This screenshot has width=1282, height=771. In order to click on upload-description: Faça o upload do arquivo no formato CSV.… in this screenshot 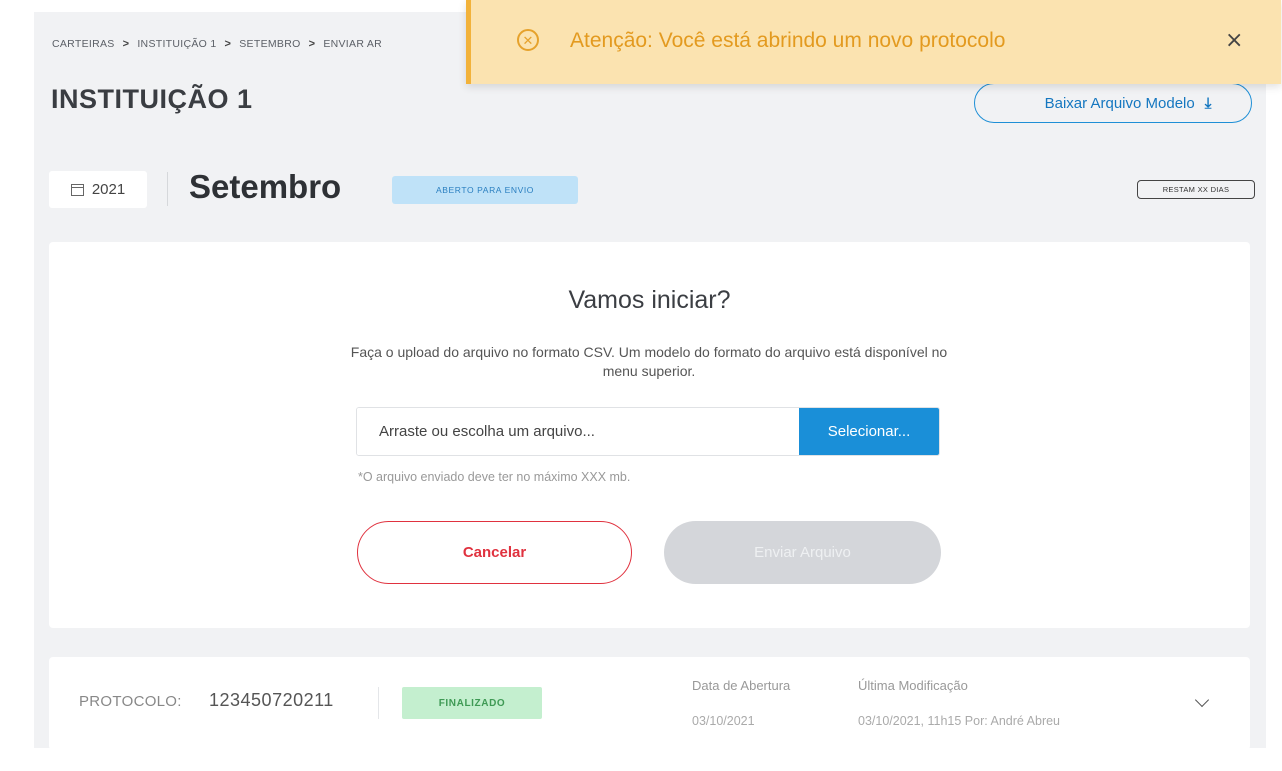, I will do `click(649, 361)`.